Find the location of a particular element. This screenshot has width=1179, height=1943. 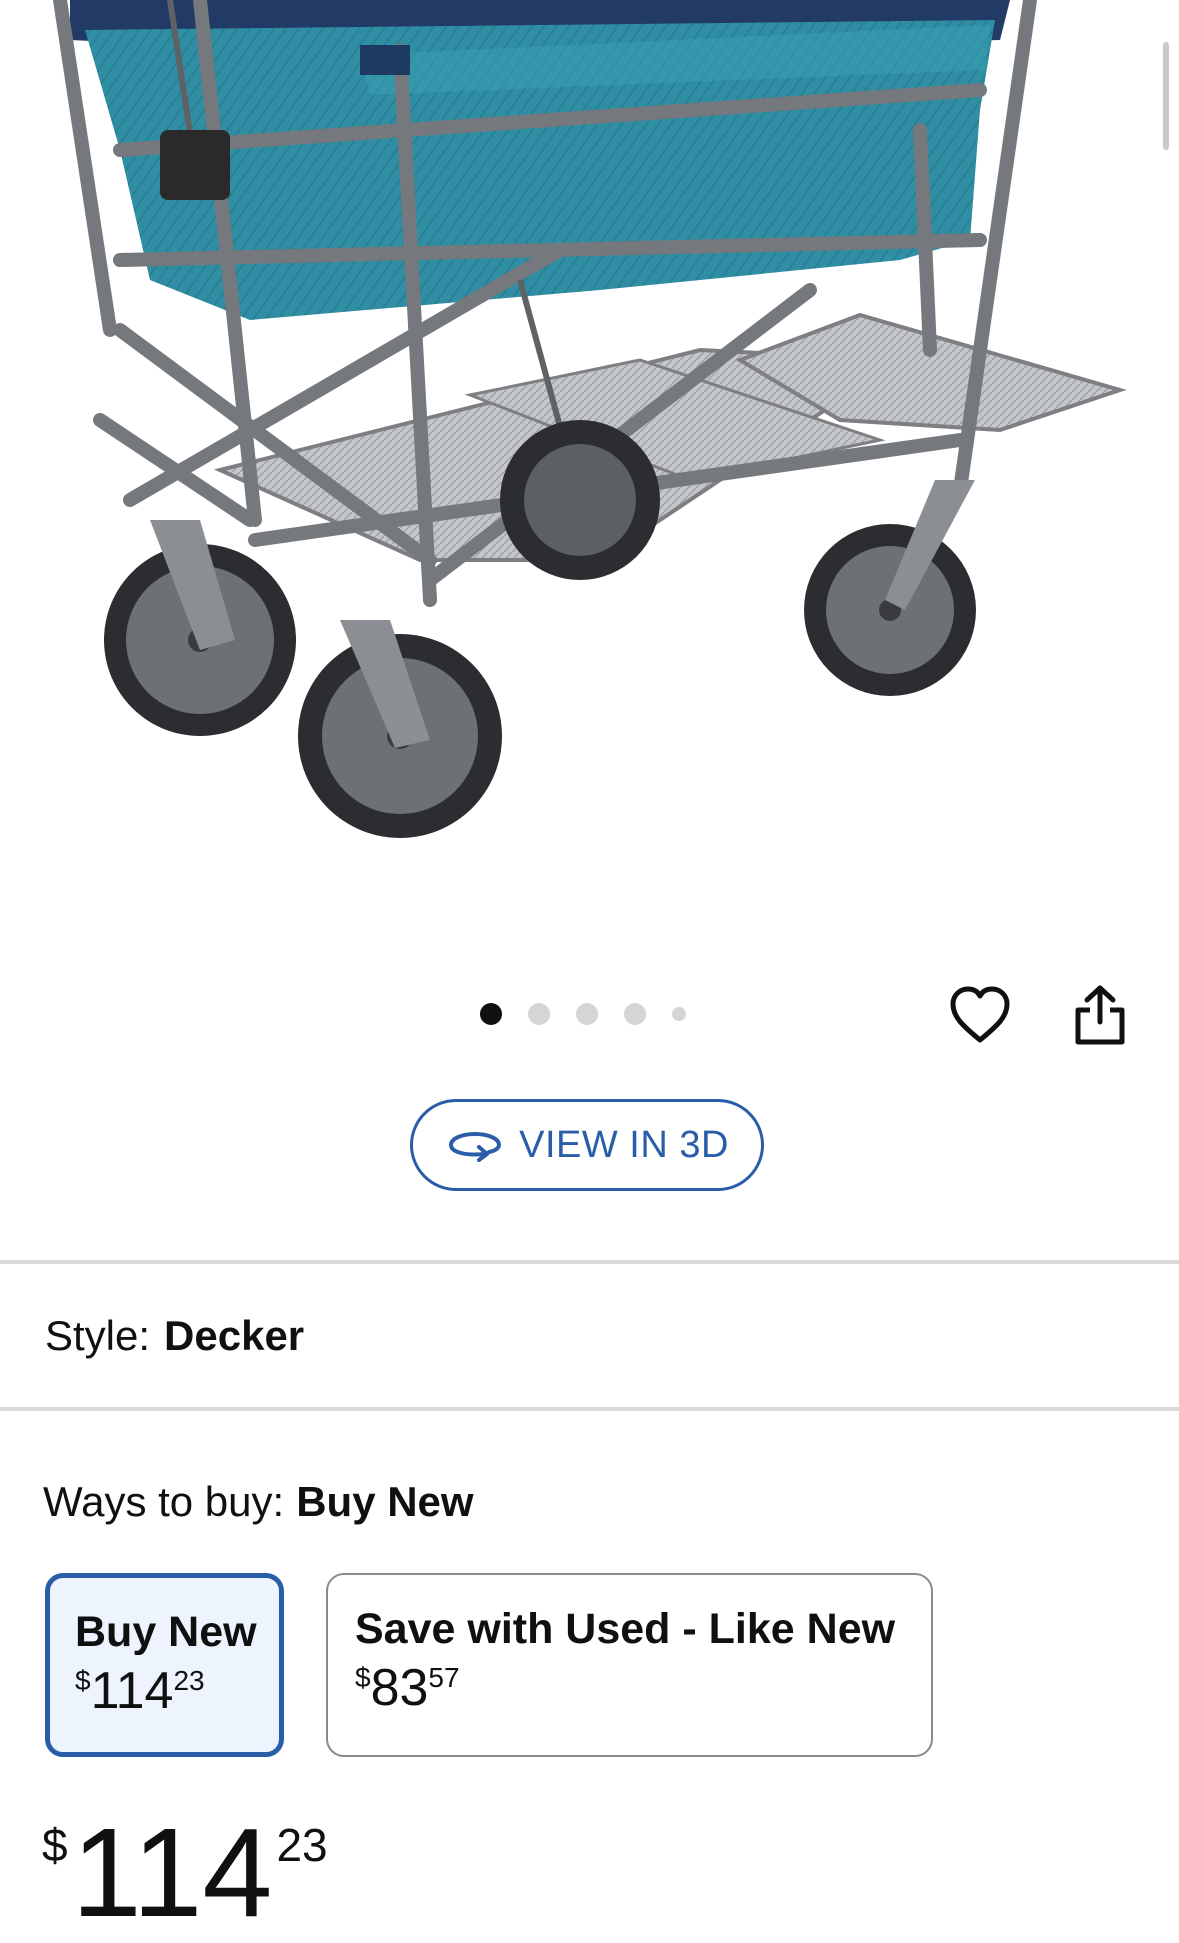

share-icon is located at coordinates (1100, 1015).